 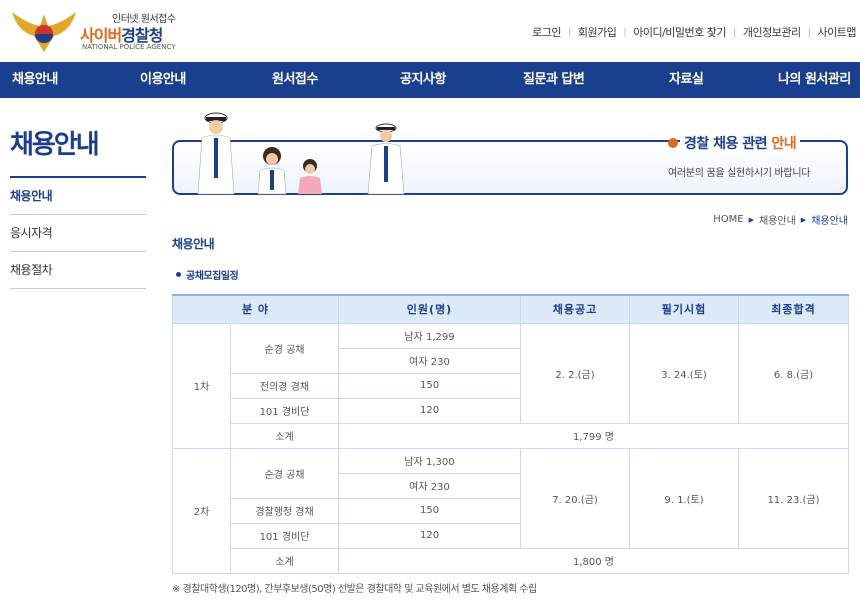 I want to click on field-cell: 전의경 경채, so click(x=284, y=385).